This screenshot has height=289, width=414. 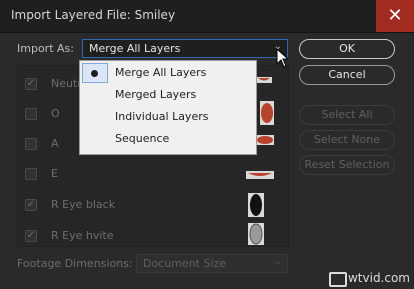 What do you see at coordinates (135, 48) in the screenshot?
I see `import-as-value: Merge All Layers` at bounding box center [135, 48].